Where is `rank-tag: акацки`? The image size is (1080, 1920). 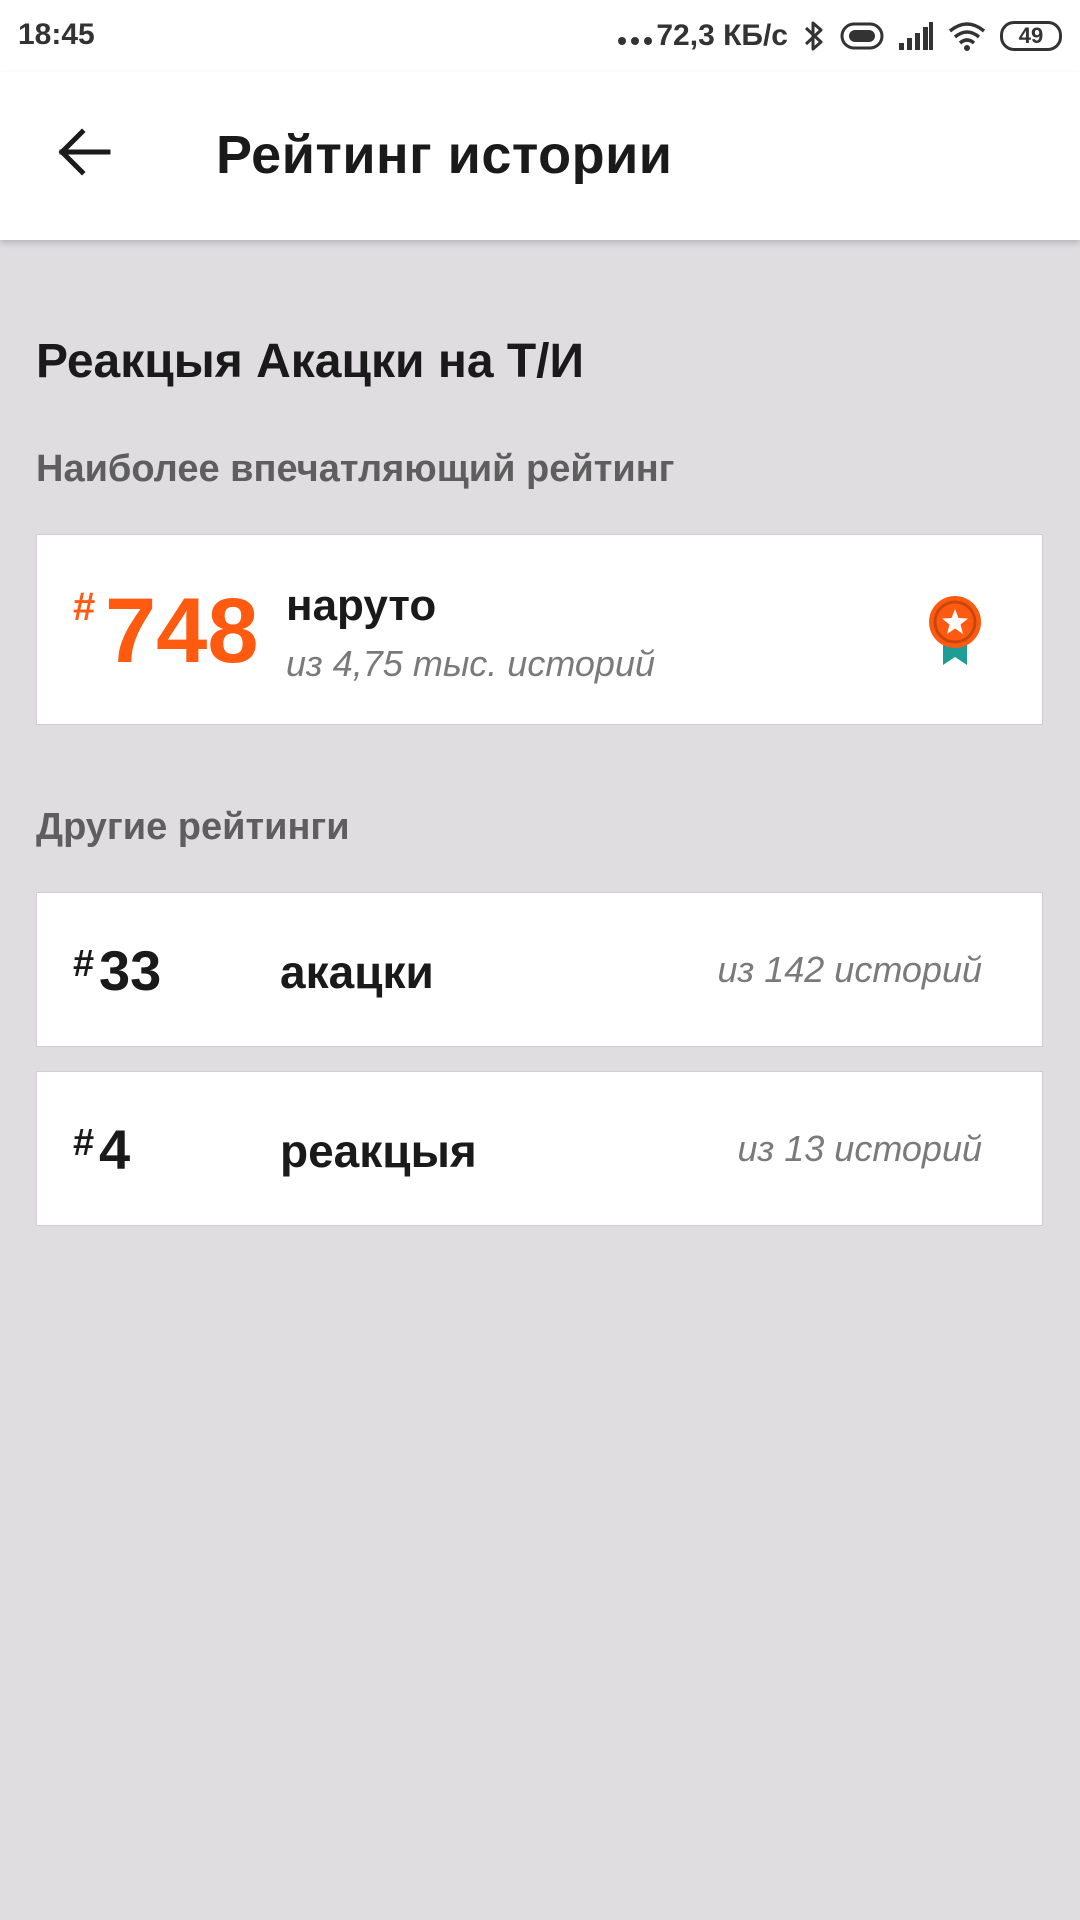 rank-tag: акацки is located at coordinates (357, 972).